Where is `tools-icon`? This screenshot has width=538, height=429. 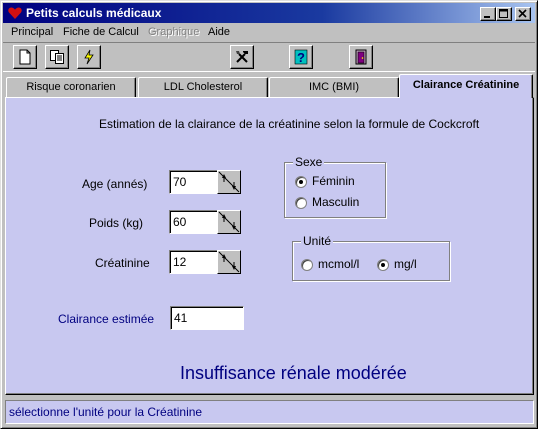
tools-icon is located at coordinates (242, 57).